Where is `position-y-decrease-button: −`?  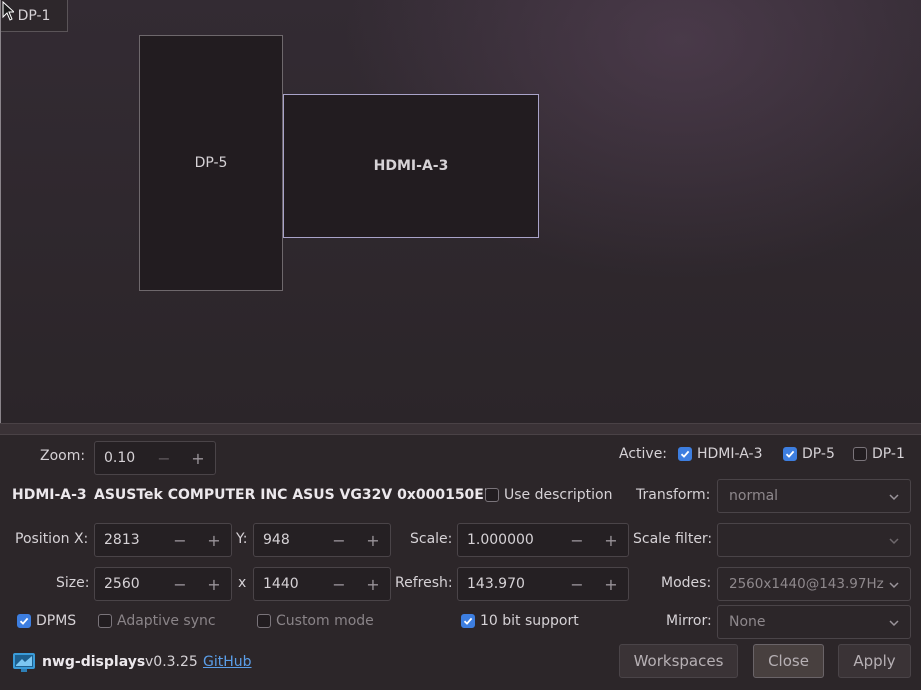
position-y-decrease-button: − is located at coordinates (339, 540).